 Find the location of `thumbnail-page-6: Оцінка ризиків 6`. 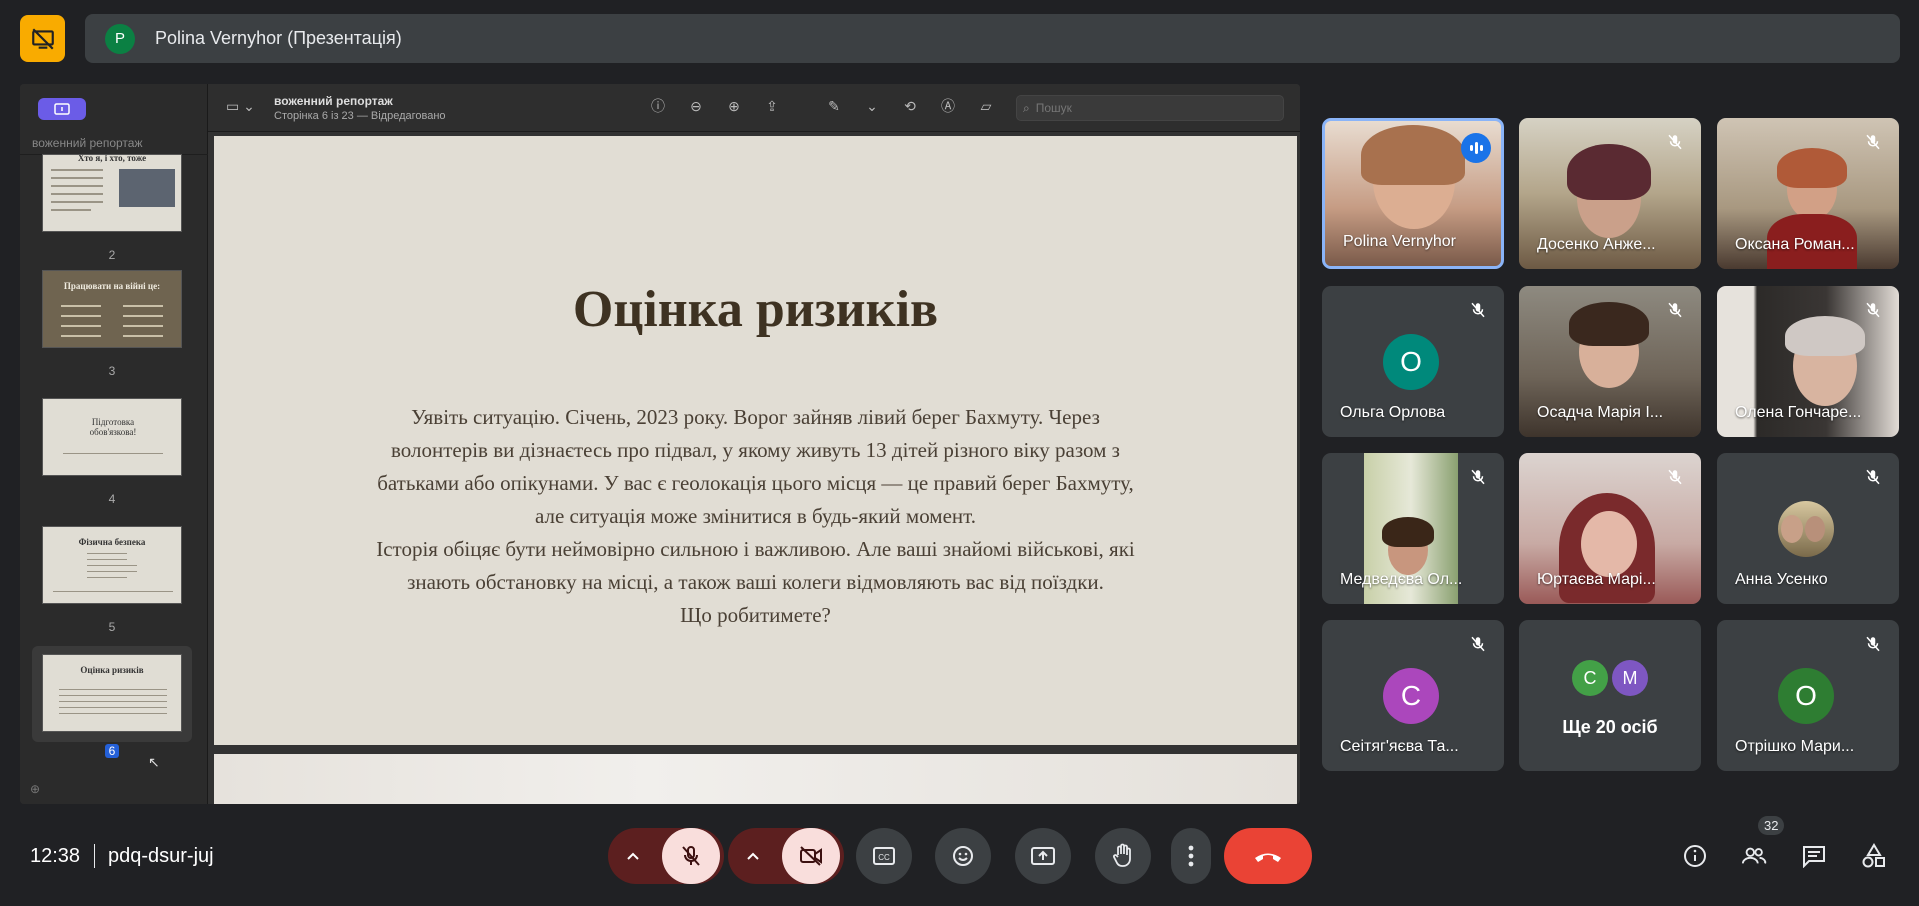

thumbnail-page-6: Оцінка ризиків 6 is located at coordinates (112, 706).